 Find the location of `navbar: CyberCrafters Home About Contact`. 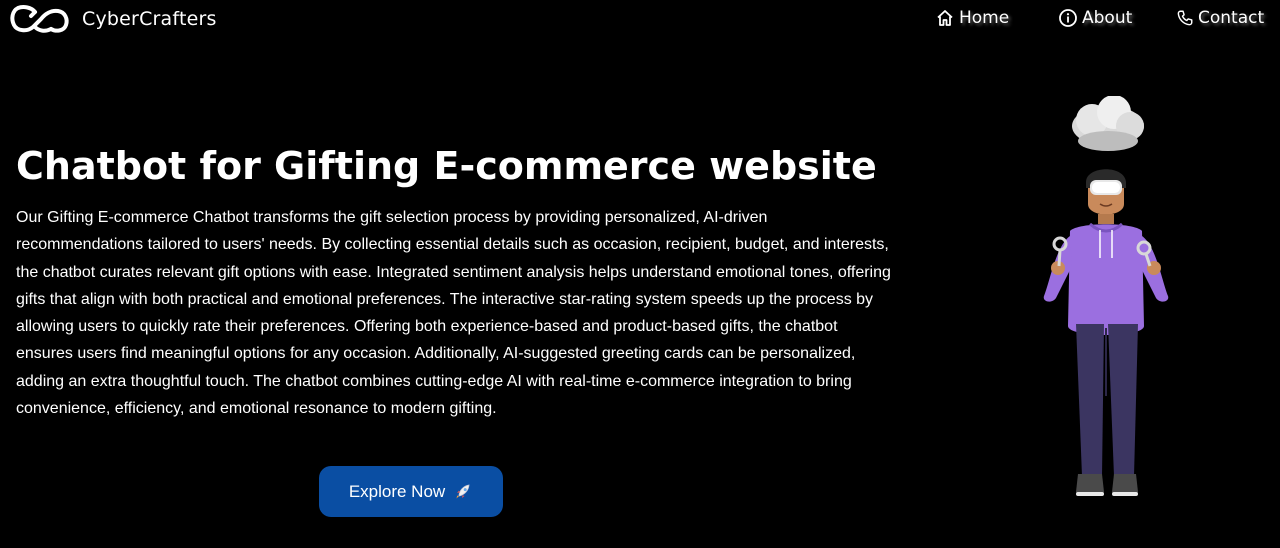

navbar: CyberCrafters Home About Contact is located at coordinates (640, 20).